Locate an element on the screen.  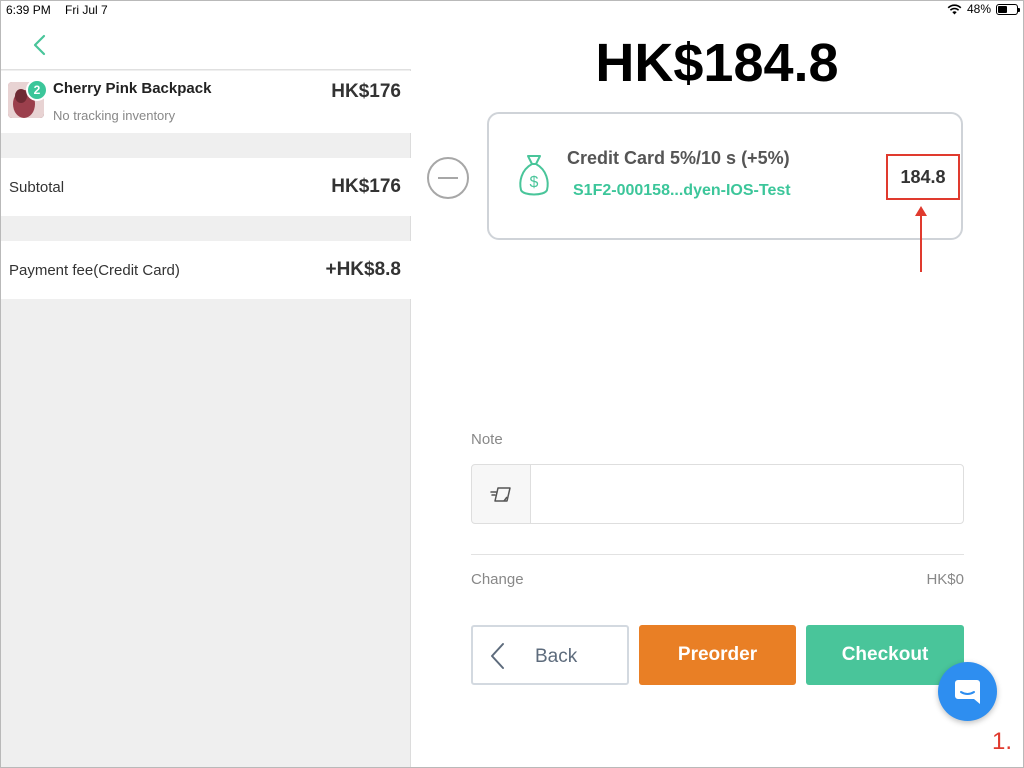
back-button: Back is located at coordinates (550, 655).